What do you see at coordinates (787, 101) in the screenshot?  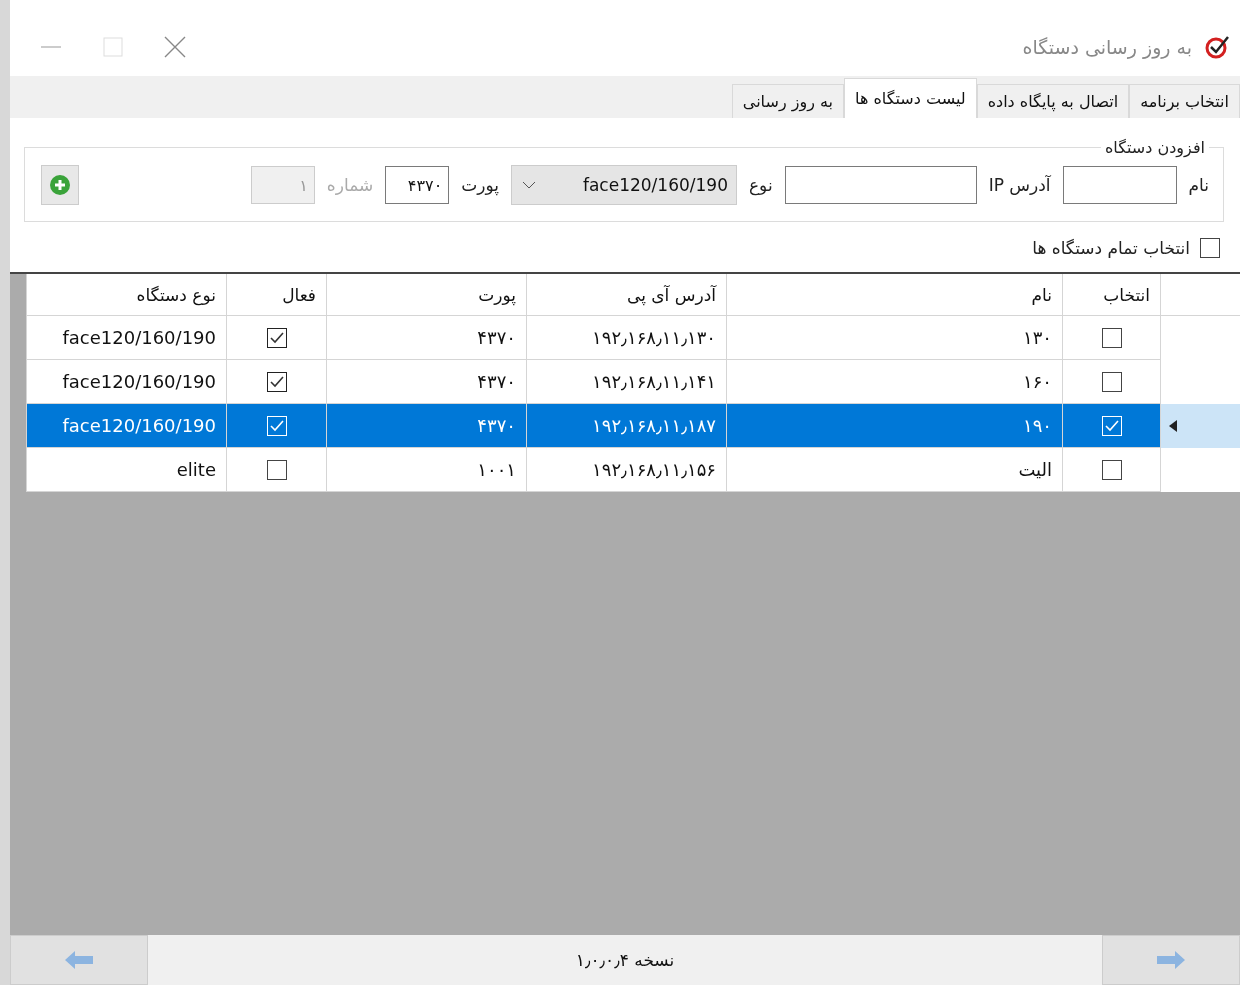 I see `tab: به روز رسانی` at bounding box center [787, 101].